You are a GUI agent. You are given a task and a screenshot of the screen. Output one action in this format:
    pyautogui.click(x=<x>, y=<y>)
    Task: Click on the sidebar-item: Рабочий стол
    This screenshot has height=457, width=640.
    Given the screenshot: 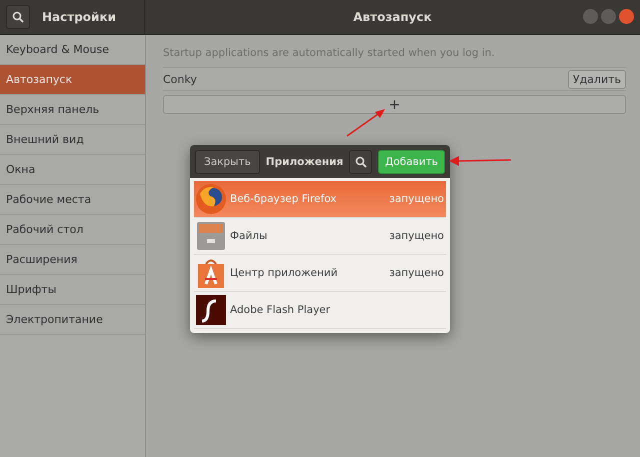 What is the action you would take?
    pyautogui.click(x=72, y=230)
    